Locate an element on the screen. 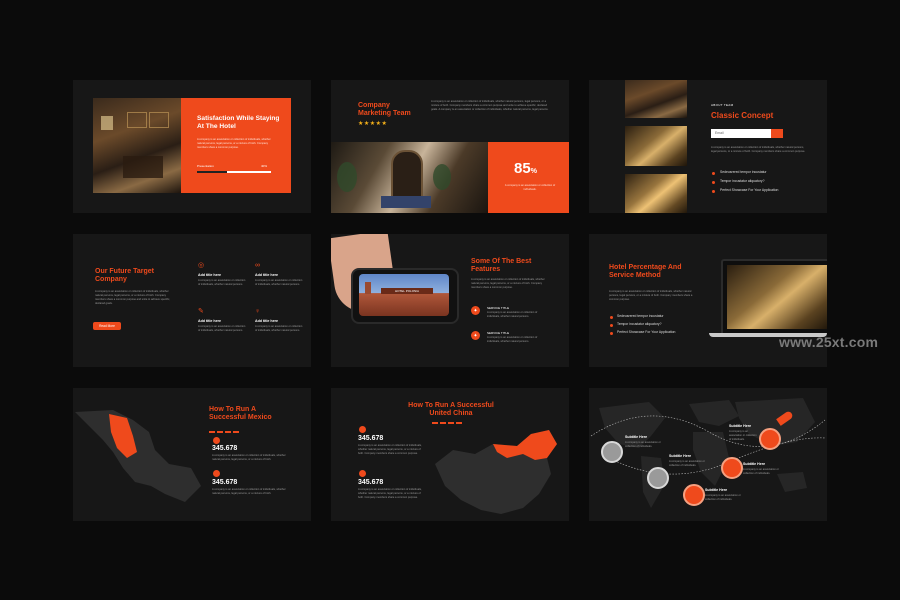 The image size is (900, 600). chat-icon: ◎ is located at coordinates (201, 265).